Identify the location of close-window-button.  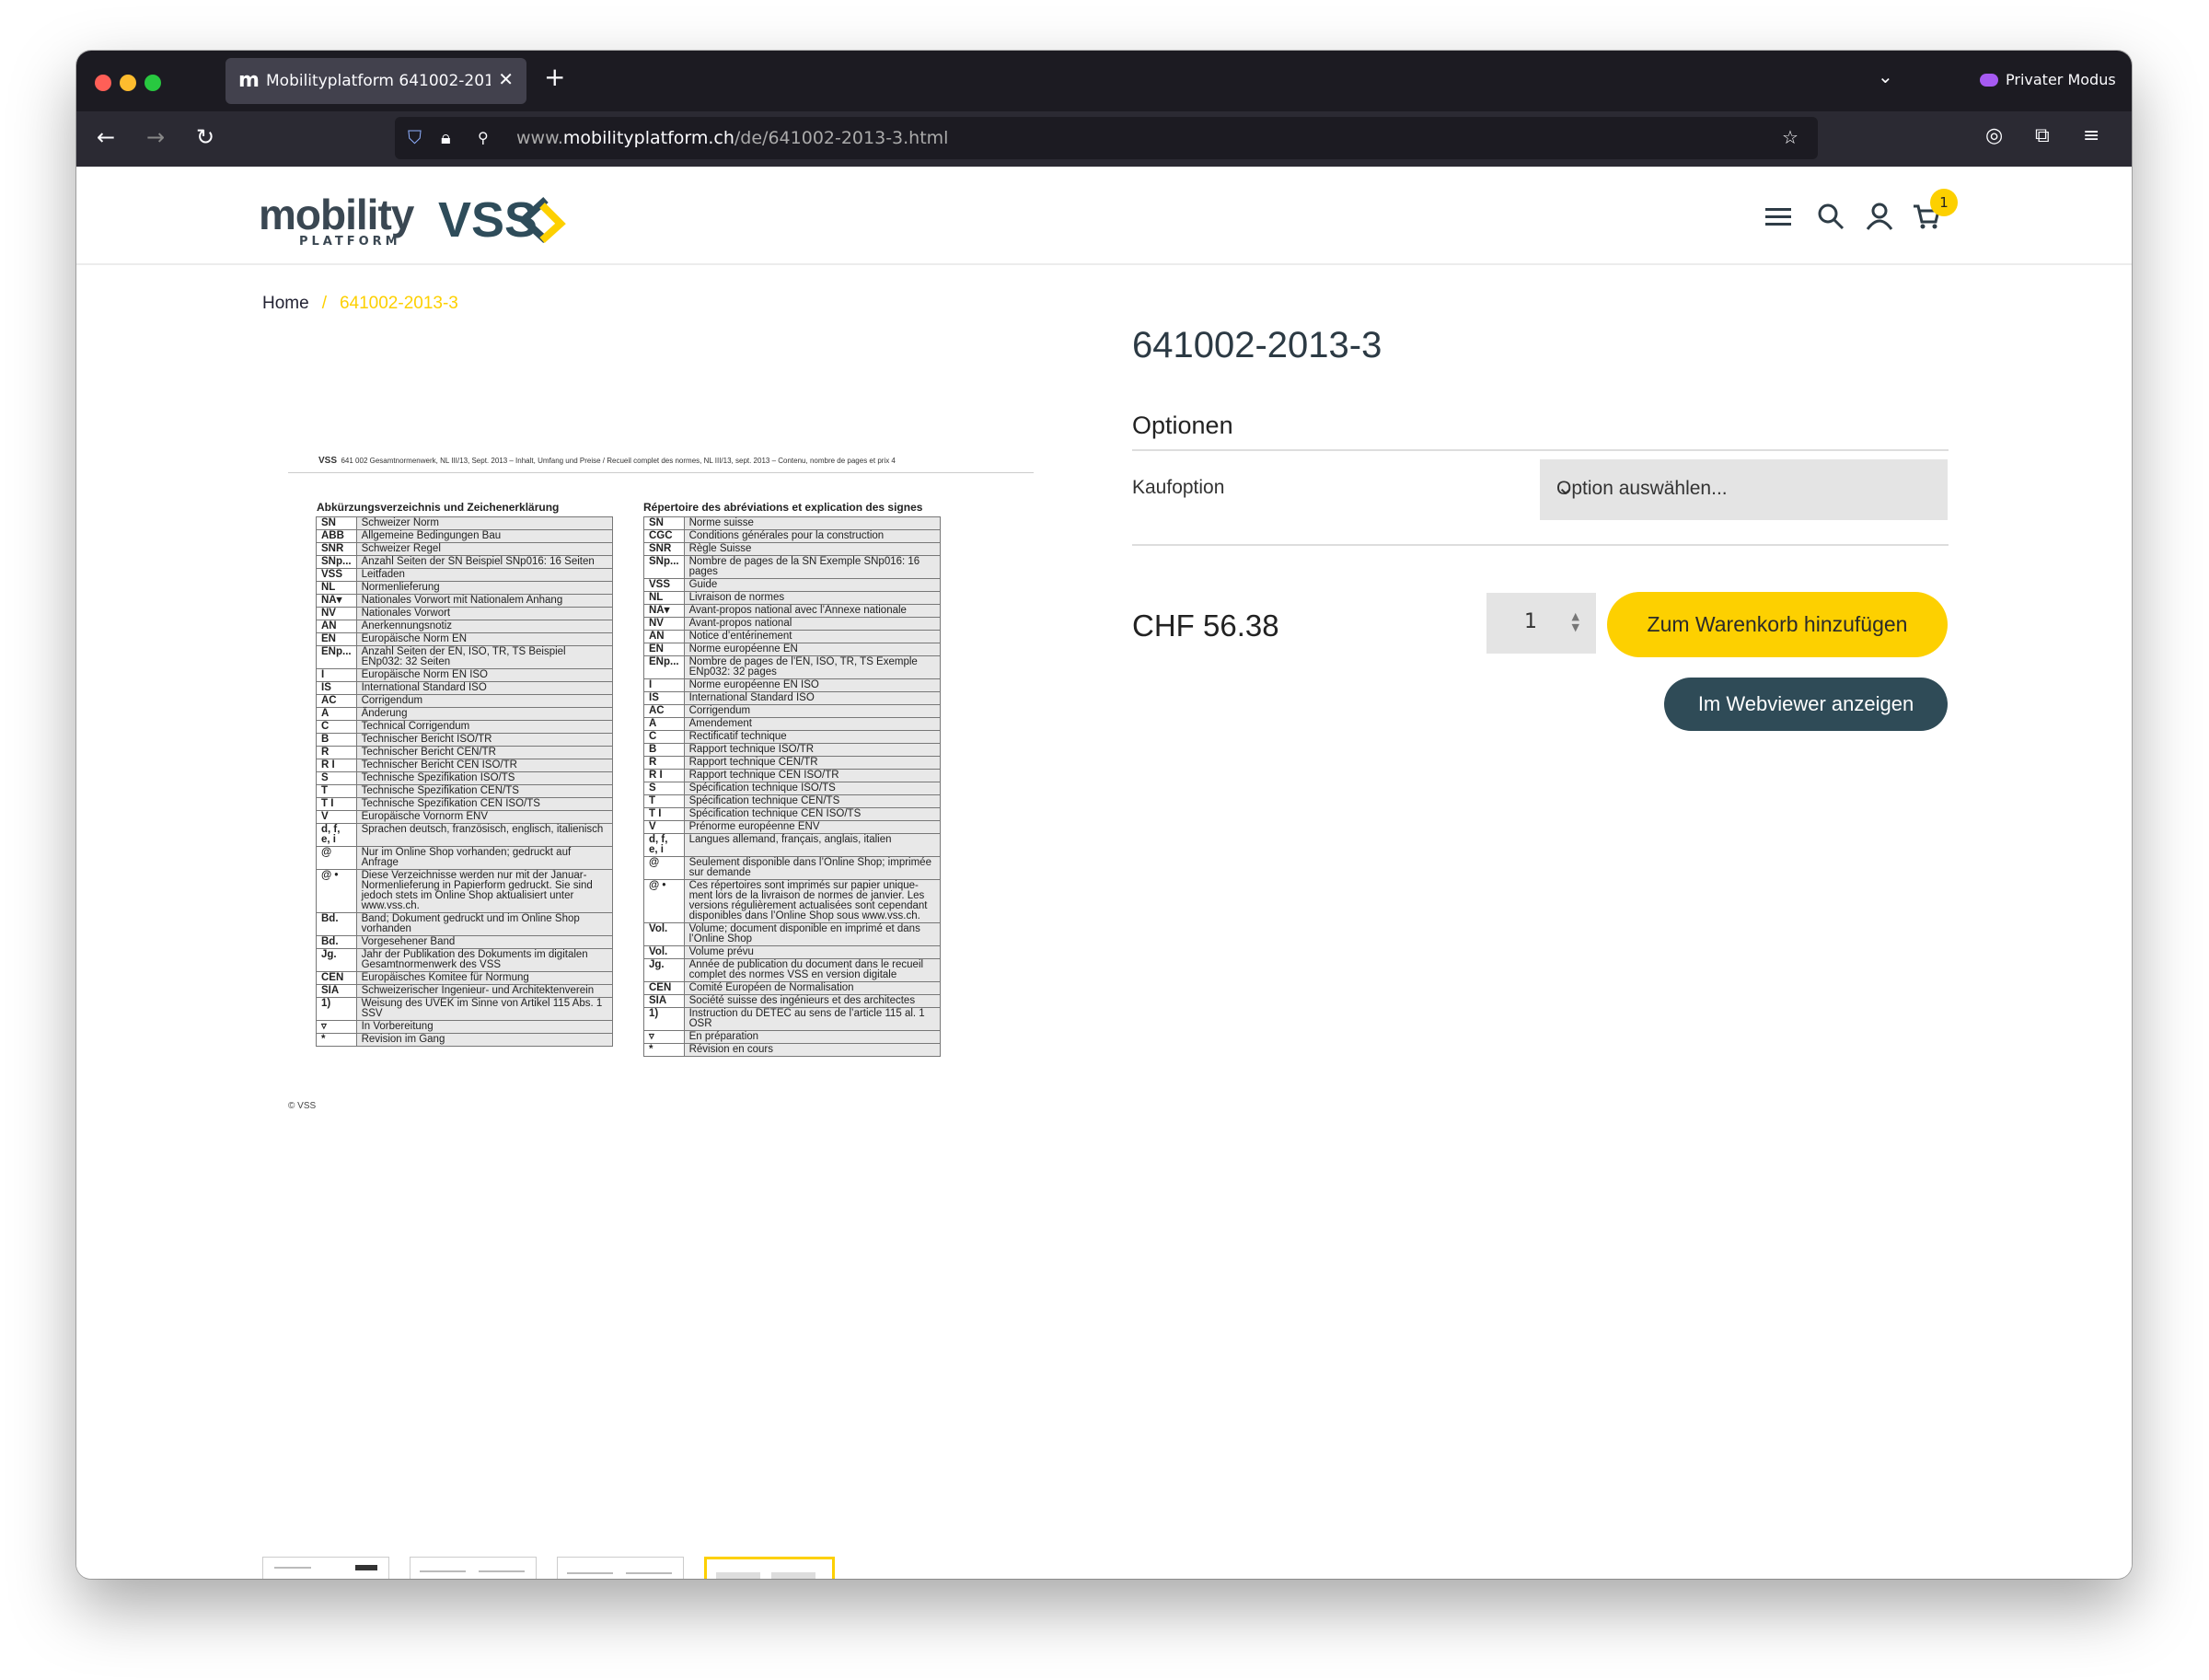
(103, 83).